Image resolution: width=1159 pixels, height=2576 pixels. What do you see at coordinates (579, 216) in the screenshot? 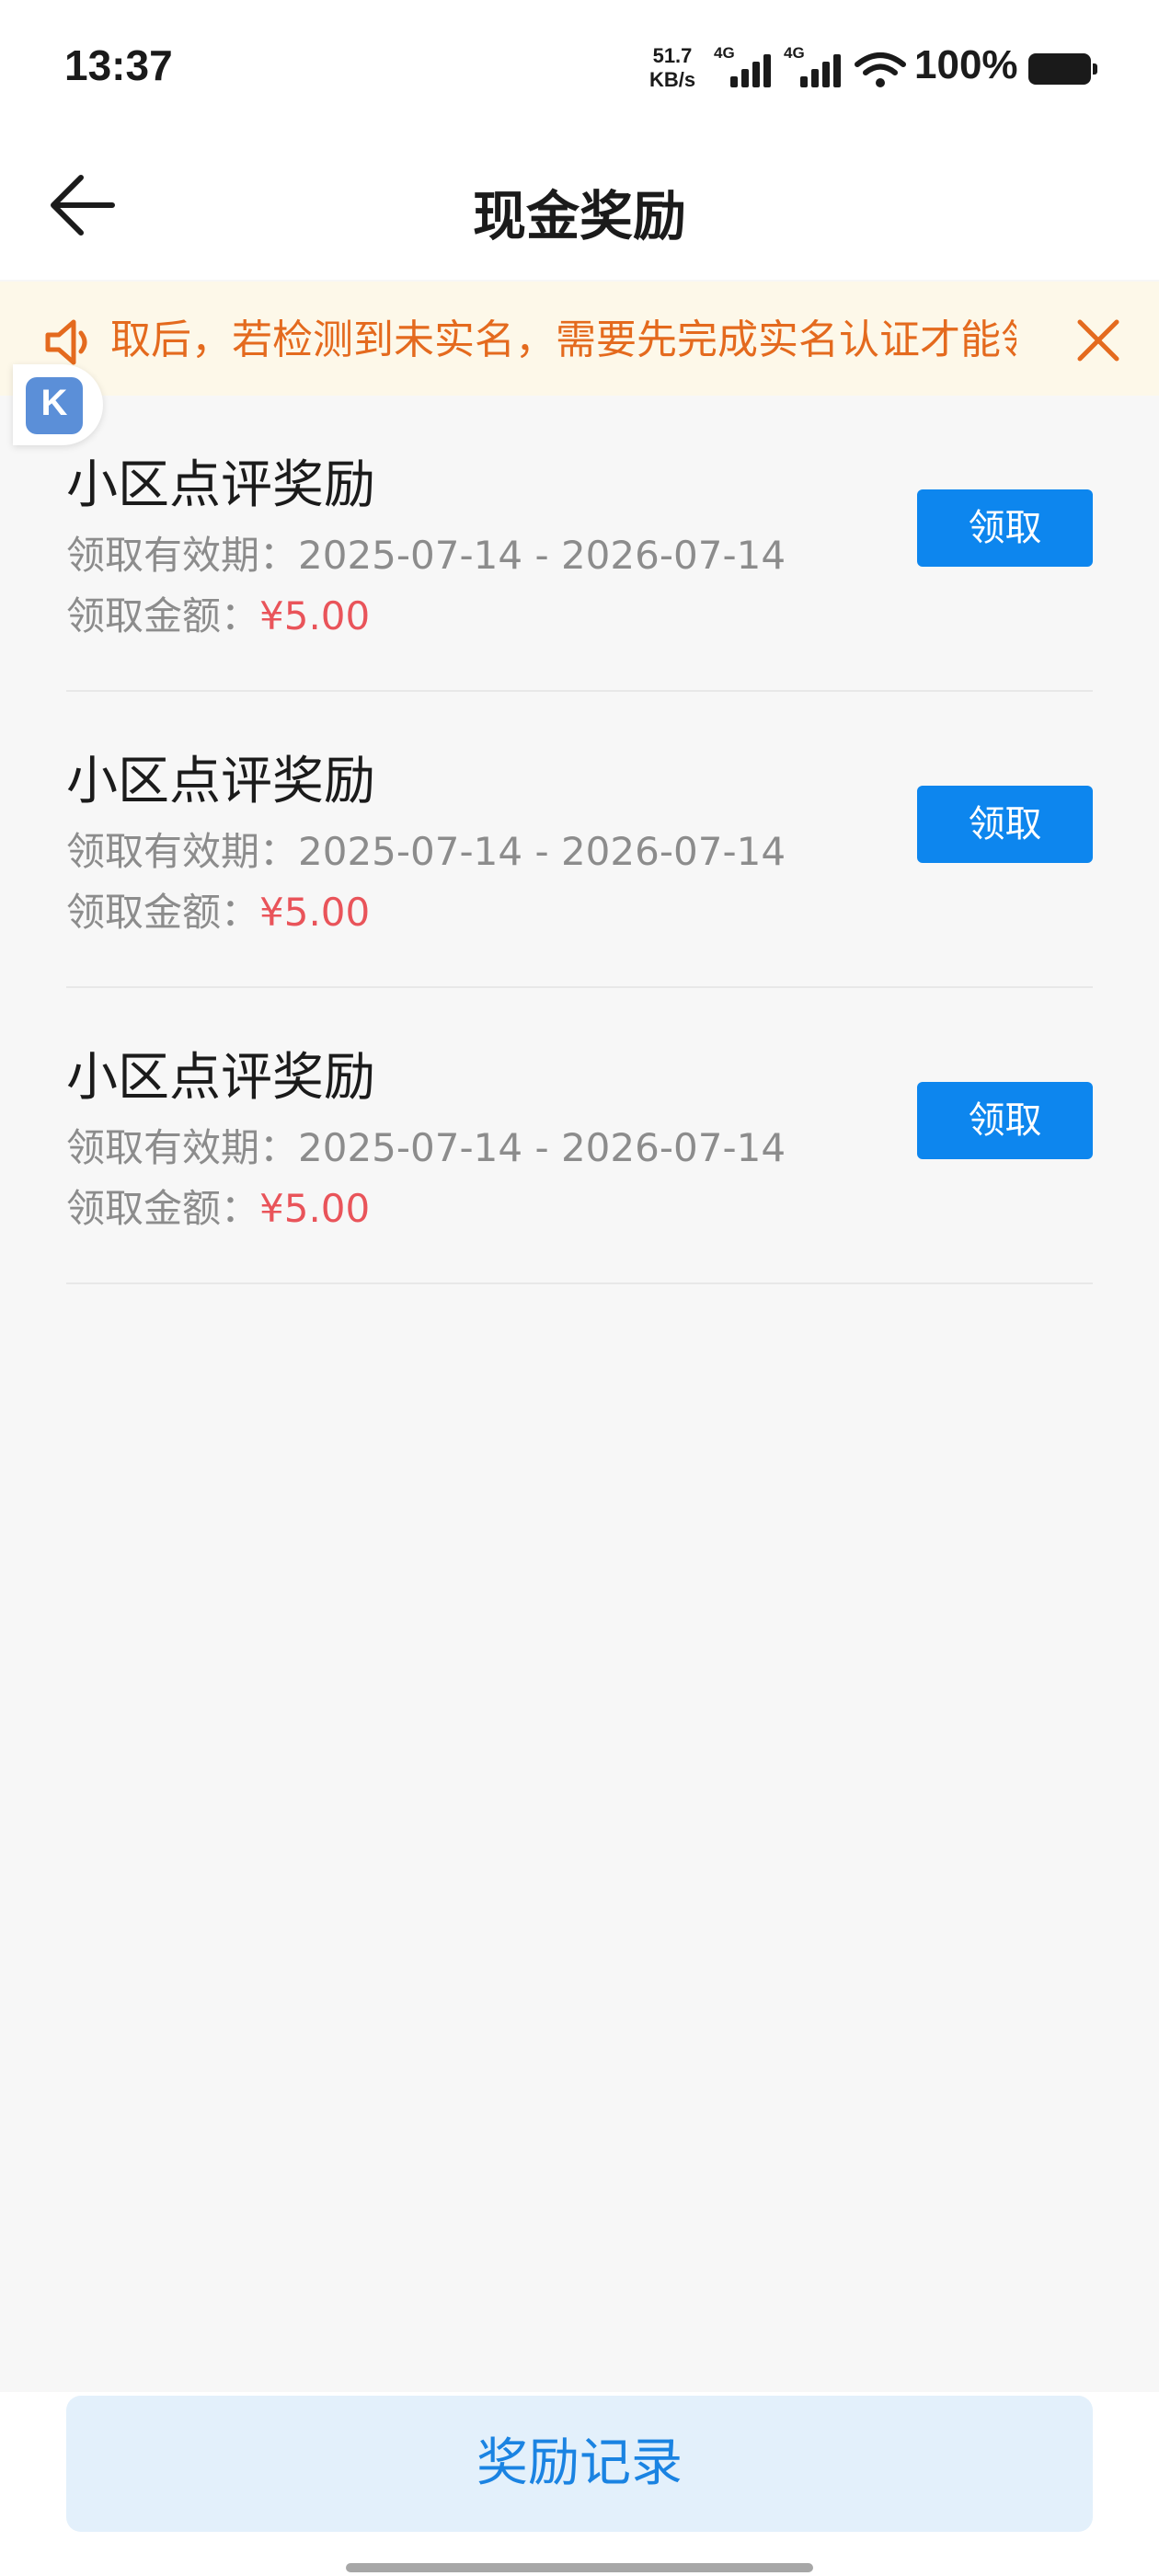
I see `page-title: 现金奖励` at bounding box center [579, 216].